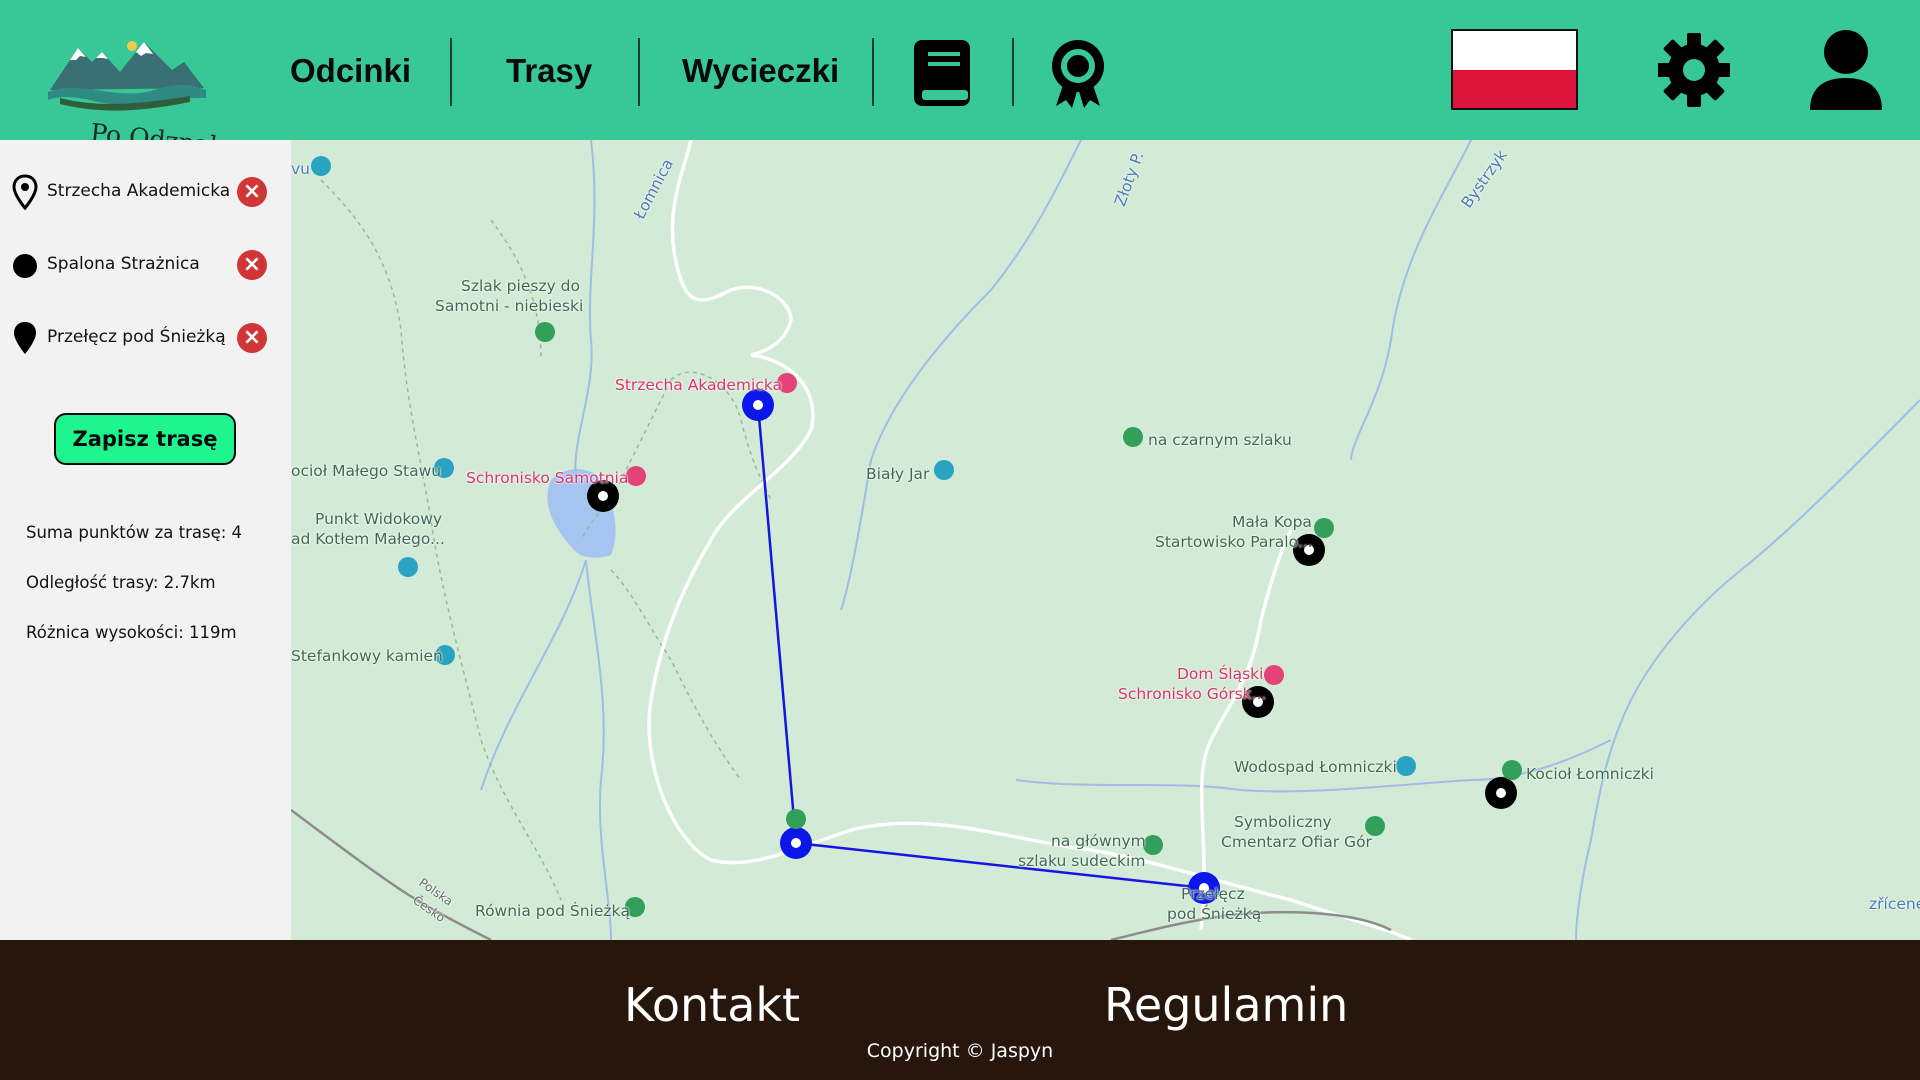  What do you see at coordinates (960, 1010) in the screenshot?
I see `footer: Kontakt Regulamin Copyright © Jaspyn` at bounding box center [960, 1010].